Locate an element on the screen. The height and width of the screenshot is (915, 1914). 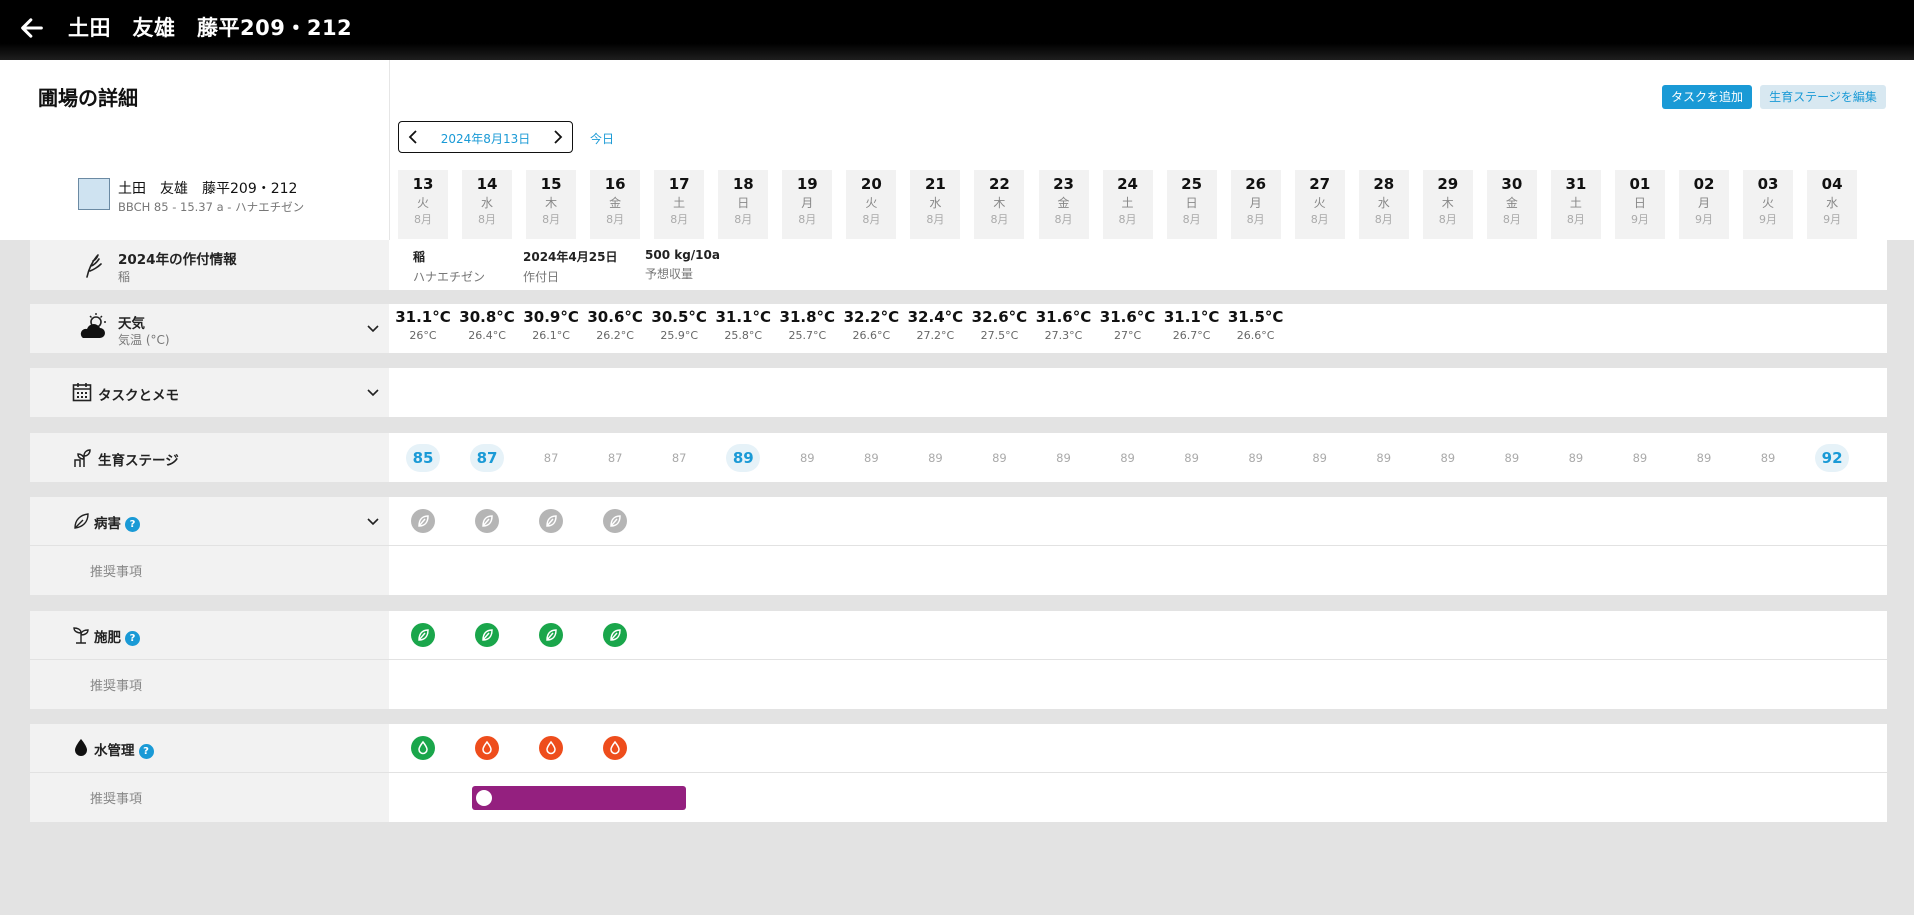
water-label: 水管理? is located at coordinates (124, 749).